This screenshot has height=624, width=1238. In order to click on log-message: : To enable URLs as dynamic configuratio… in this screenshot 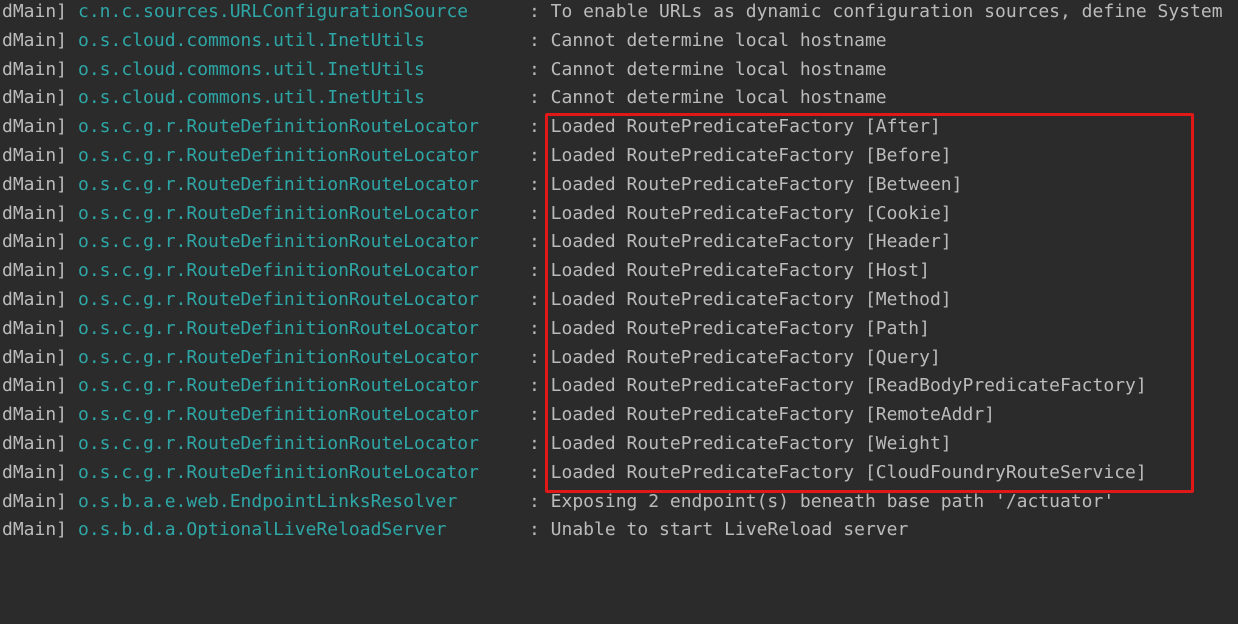, I will do `click(876, 11)`.